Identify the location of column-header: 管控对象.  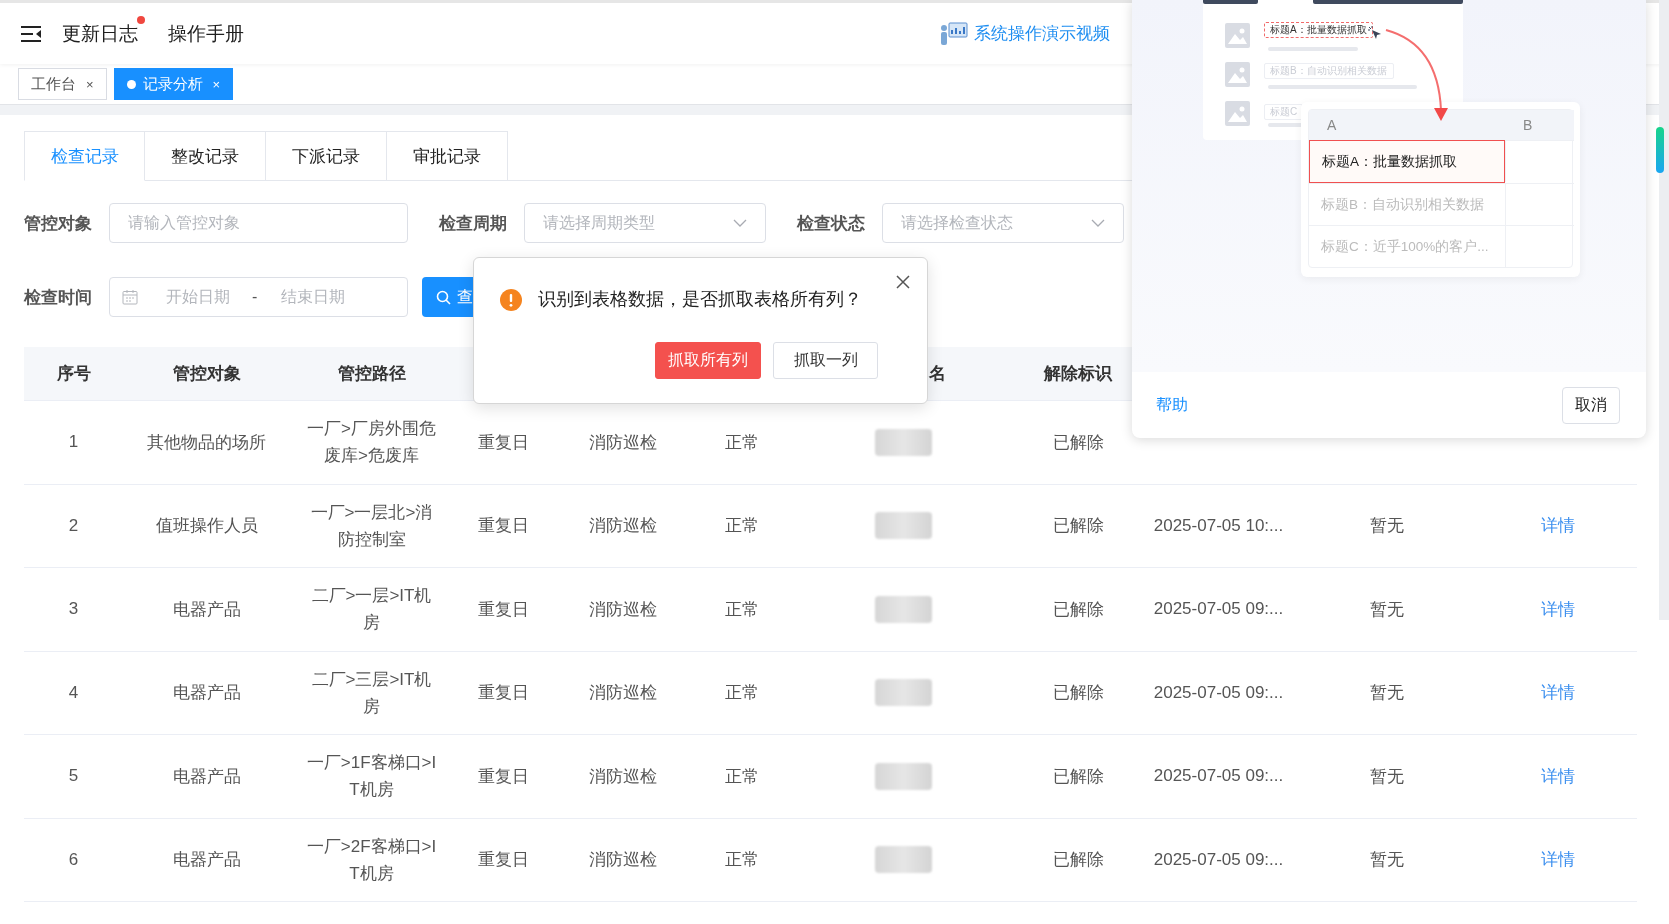
(206, 374).